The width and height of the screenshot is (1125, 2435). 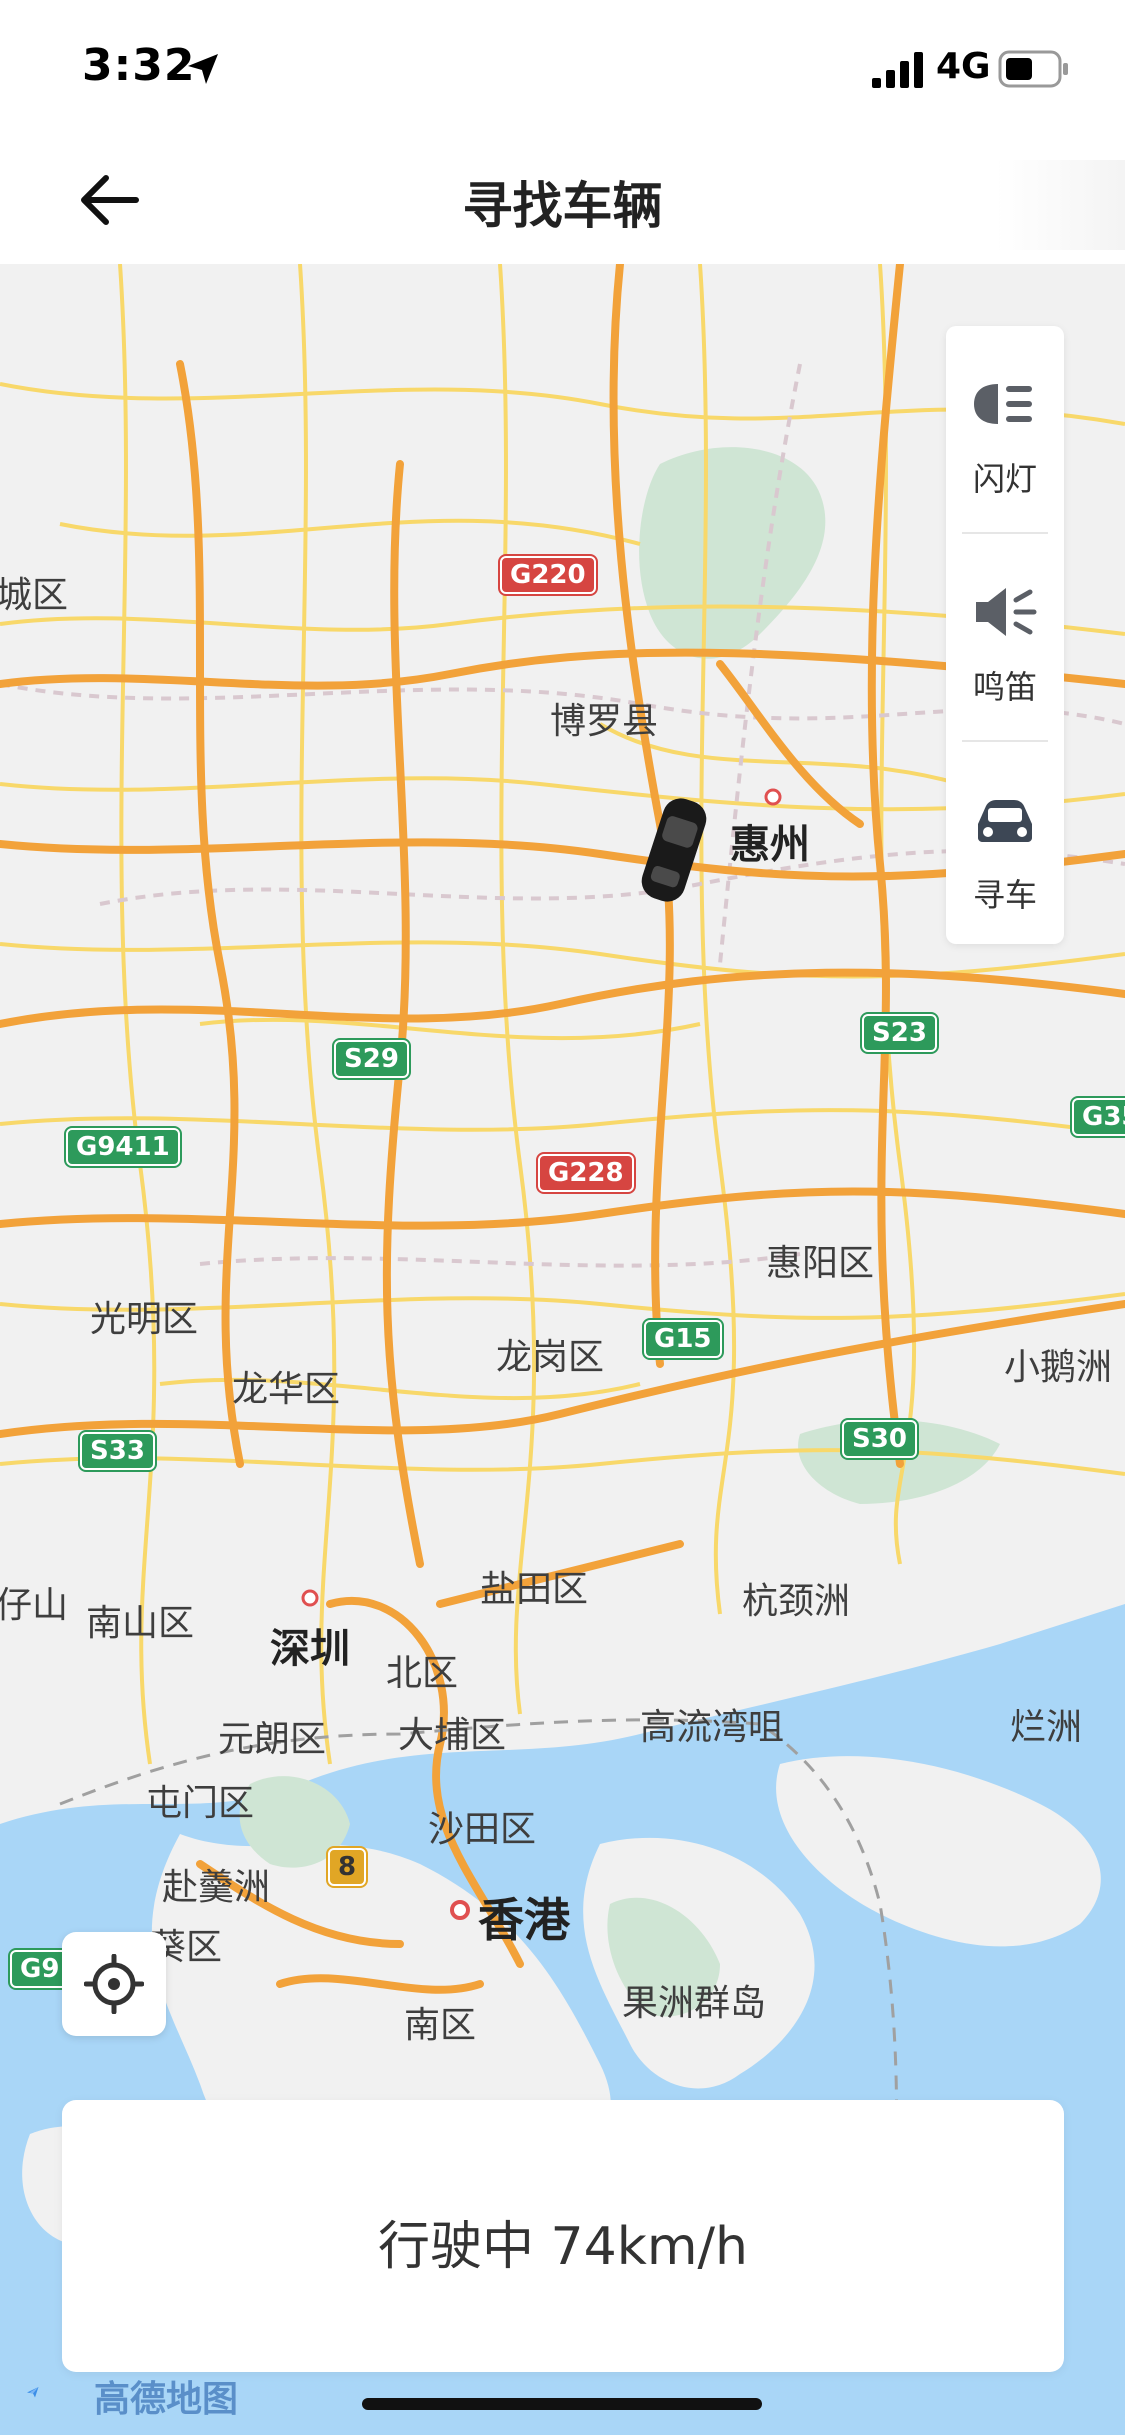 What do you see at coordinates (33, 2392) in the screenshot?
I see `amap-logo-icon` at bounding box center [33, 2392].